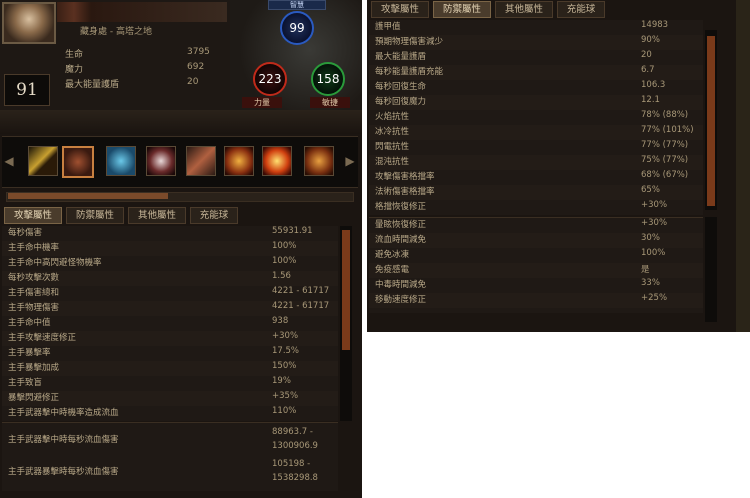  What do you see at coordinates (170, 368) in the screenshot?
I see `list-item: 主手暴擊加成 150%` at bounding box center [170, 368].